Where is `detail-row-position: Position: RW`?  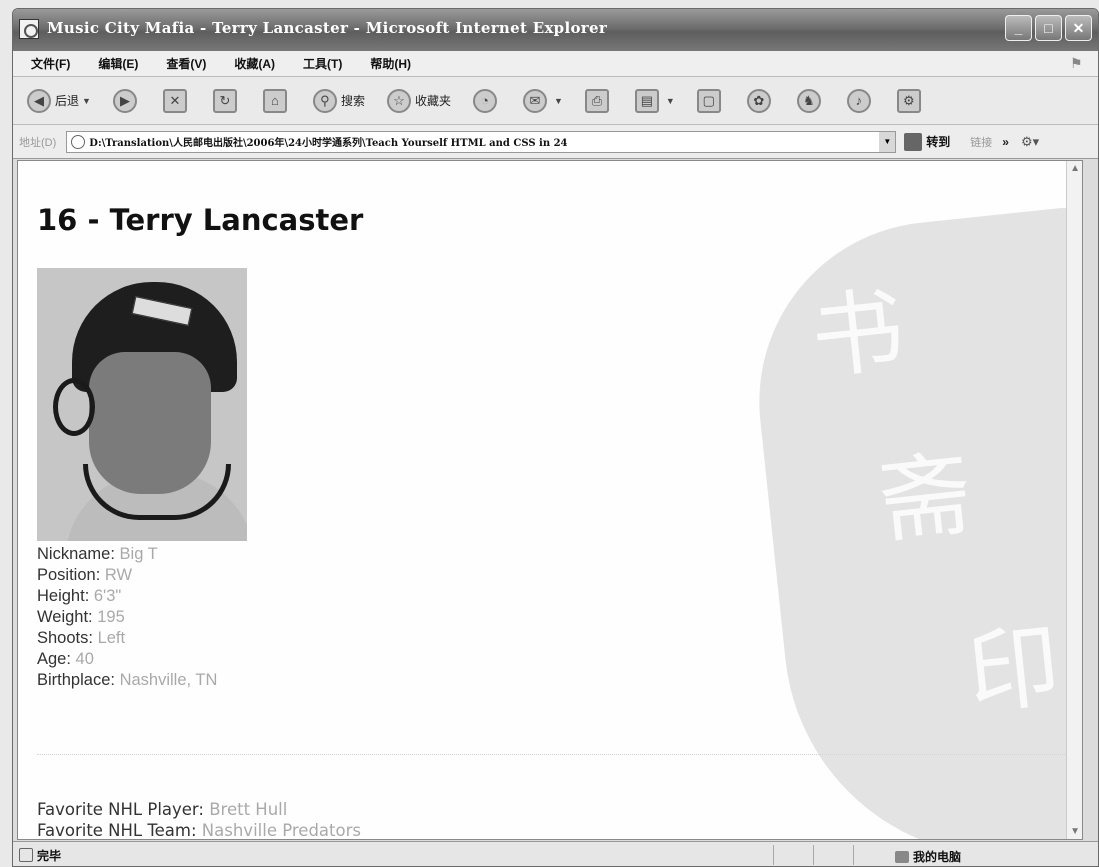 detail-row-position: Position: RW is located at coordinates (127, 575).